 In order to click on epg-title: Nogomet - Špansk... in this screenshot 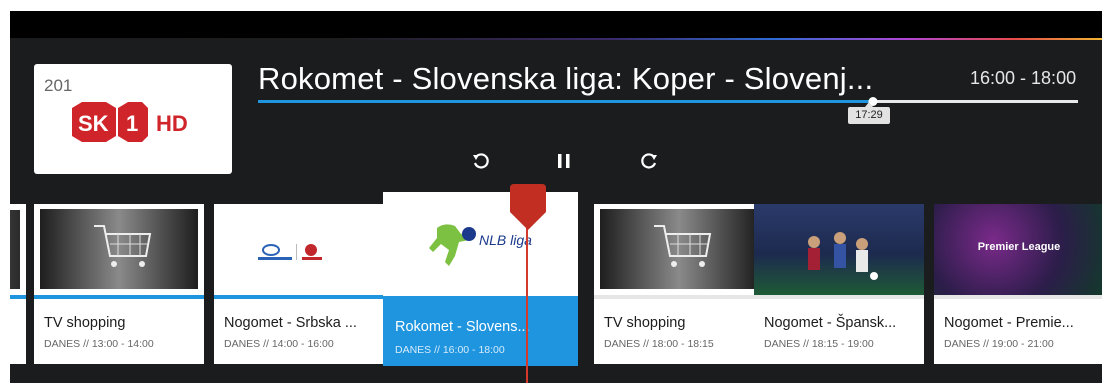, I will do `click(830, 323)`.